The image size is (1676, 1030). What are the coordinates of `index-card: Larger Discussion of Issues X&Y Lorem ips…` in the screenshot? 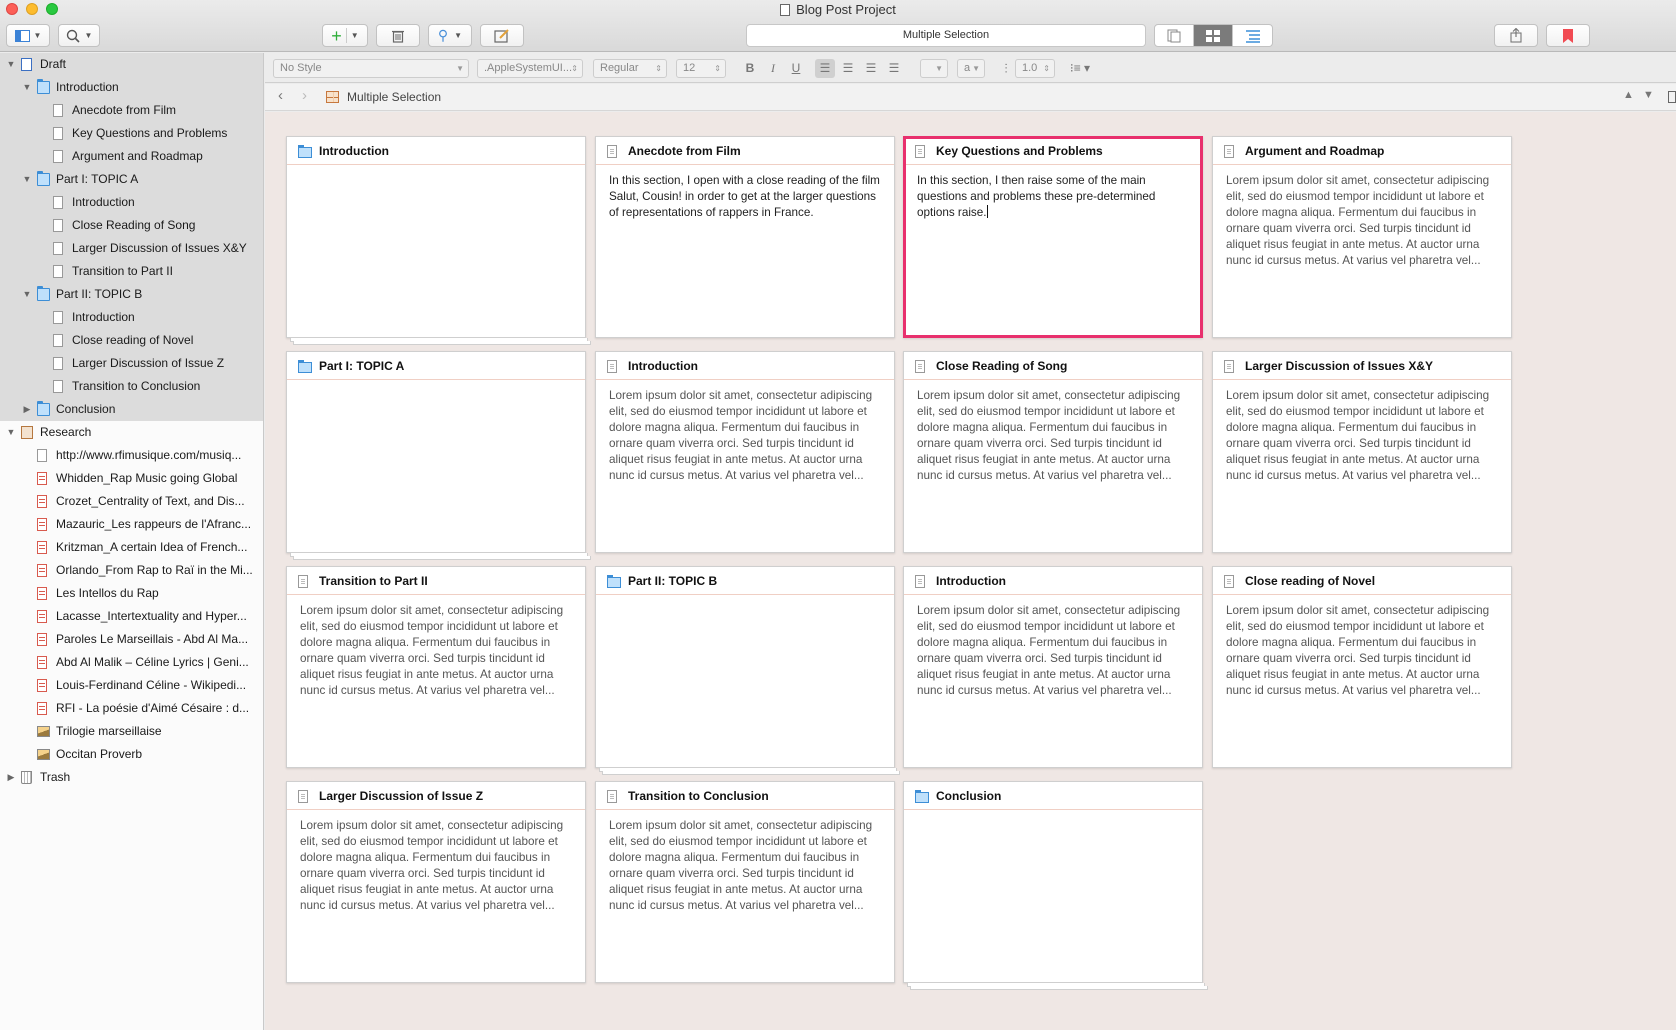 It's located at (1362, 452).